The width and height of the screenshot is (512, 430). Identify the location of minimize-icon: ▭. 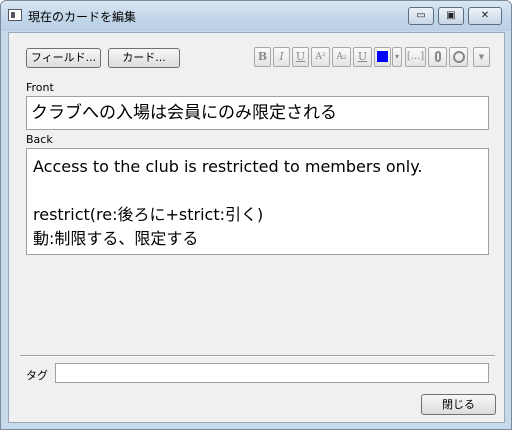
(421, 15).